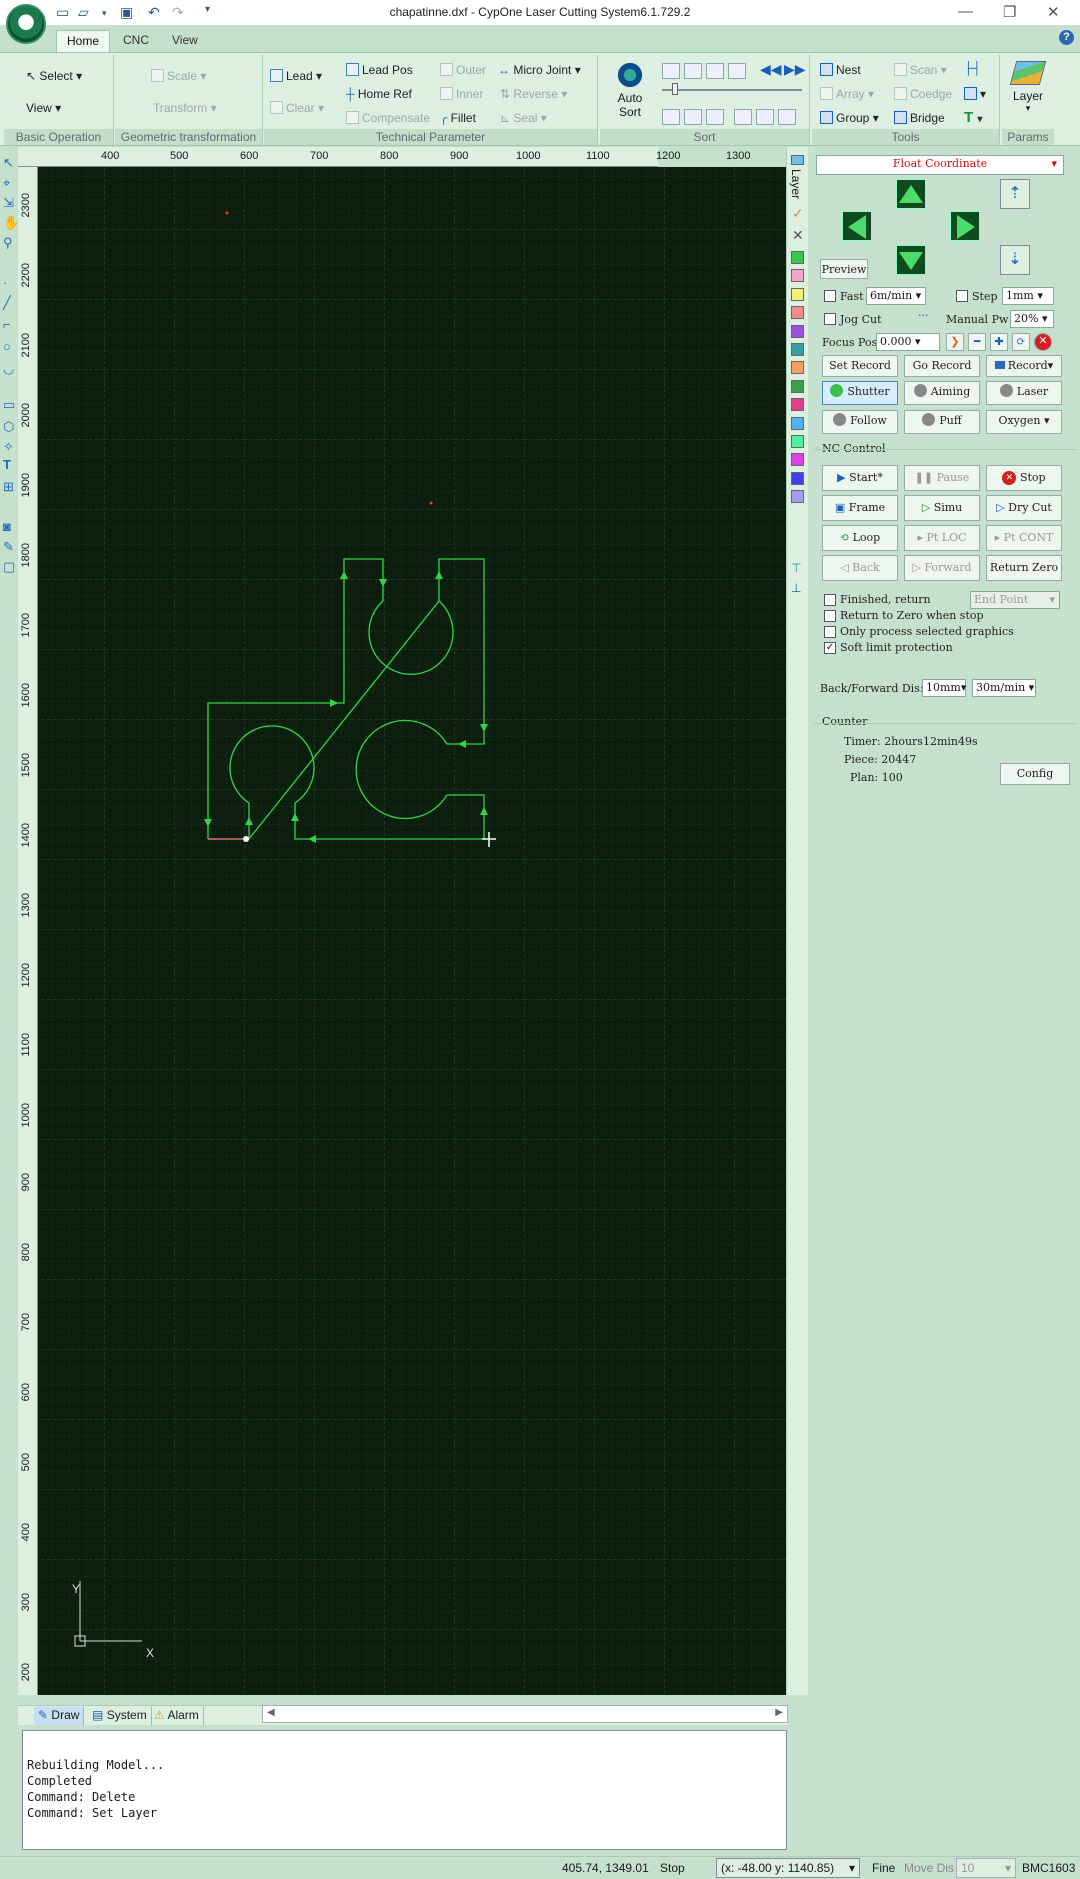 This screenshot has width=1080, height=1879. I want to click on compensate-button: Compensate, so click(388, 118).